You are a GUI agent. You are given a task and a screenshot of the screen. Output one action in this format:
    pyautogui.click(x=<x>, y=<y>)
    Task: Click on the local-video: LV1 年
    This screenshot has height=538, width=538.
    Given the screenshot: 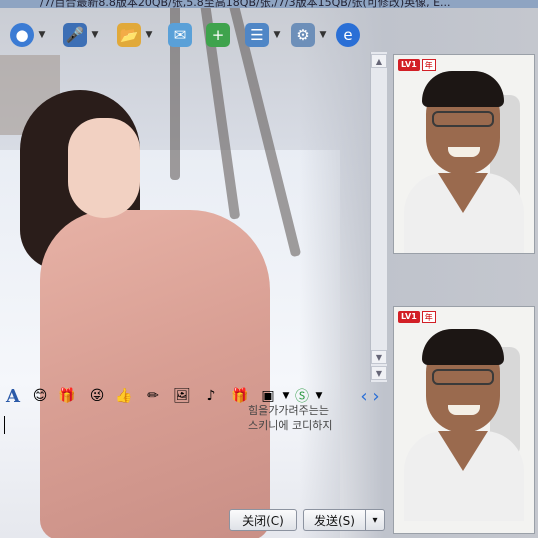 What is the action you would take?
    pyautogui.click(x=464, y=420)
    